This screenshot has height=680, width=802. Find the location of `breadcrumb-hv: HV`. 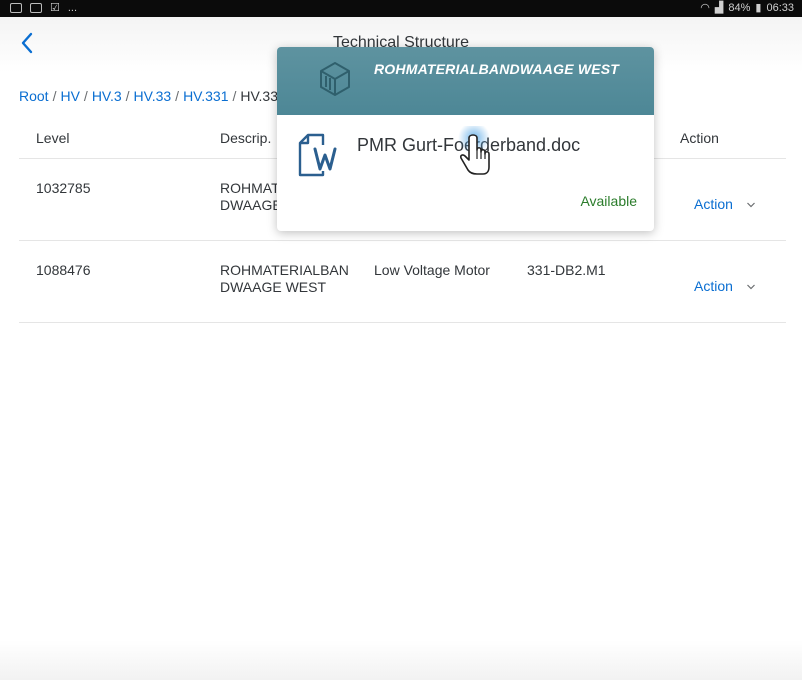

breadcrumb-hv: HV is located at coordinates (69, 96).